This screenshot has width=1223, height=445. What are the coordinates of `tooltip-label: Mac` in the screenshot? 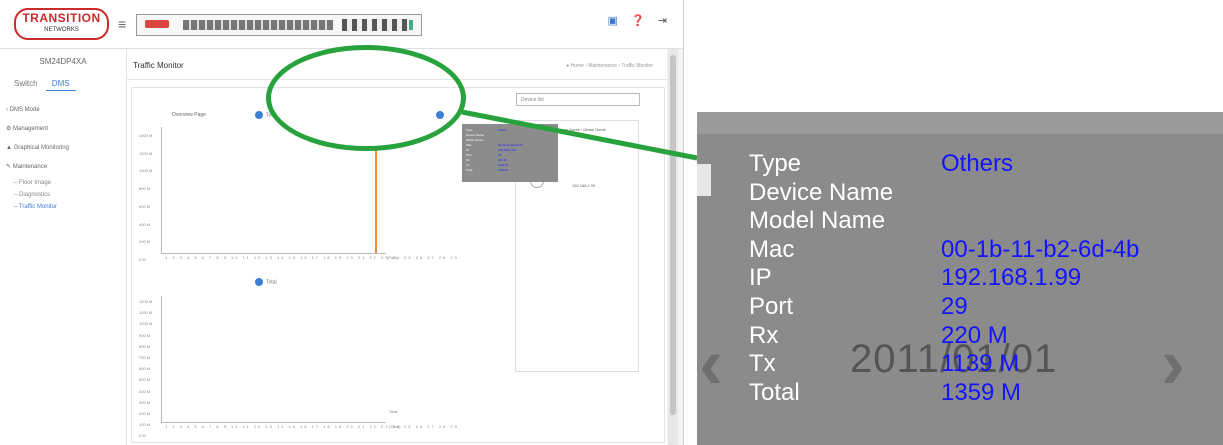 It's located at (772, 249).